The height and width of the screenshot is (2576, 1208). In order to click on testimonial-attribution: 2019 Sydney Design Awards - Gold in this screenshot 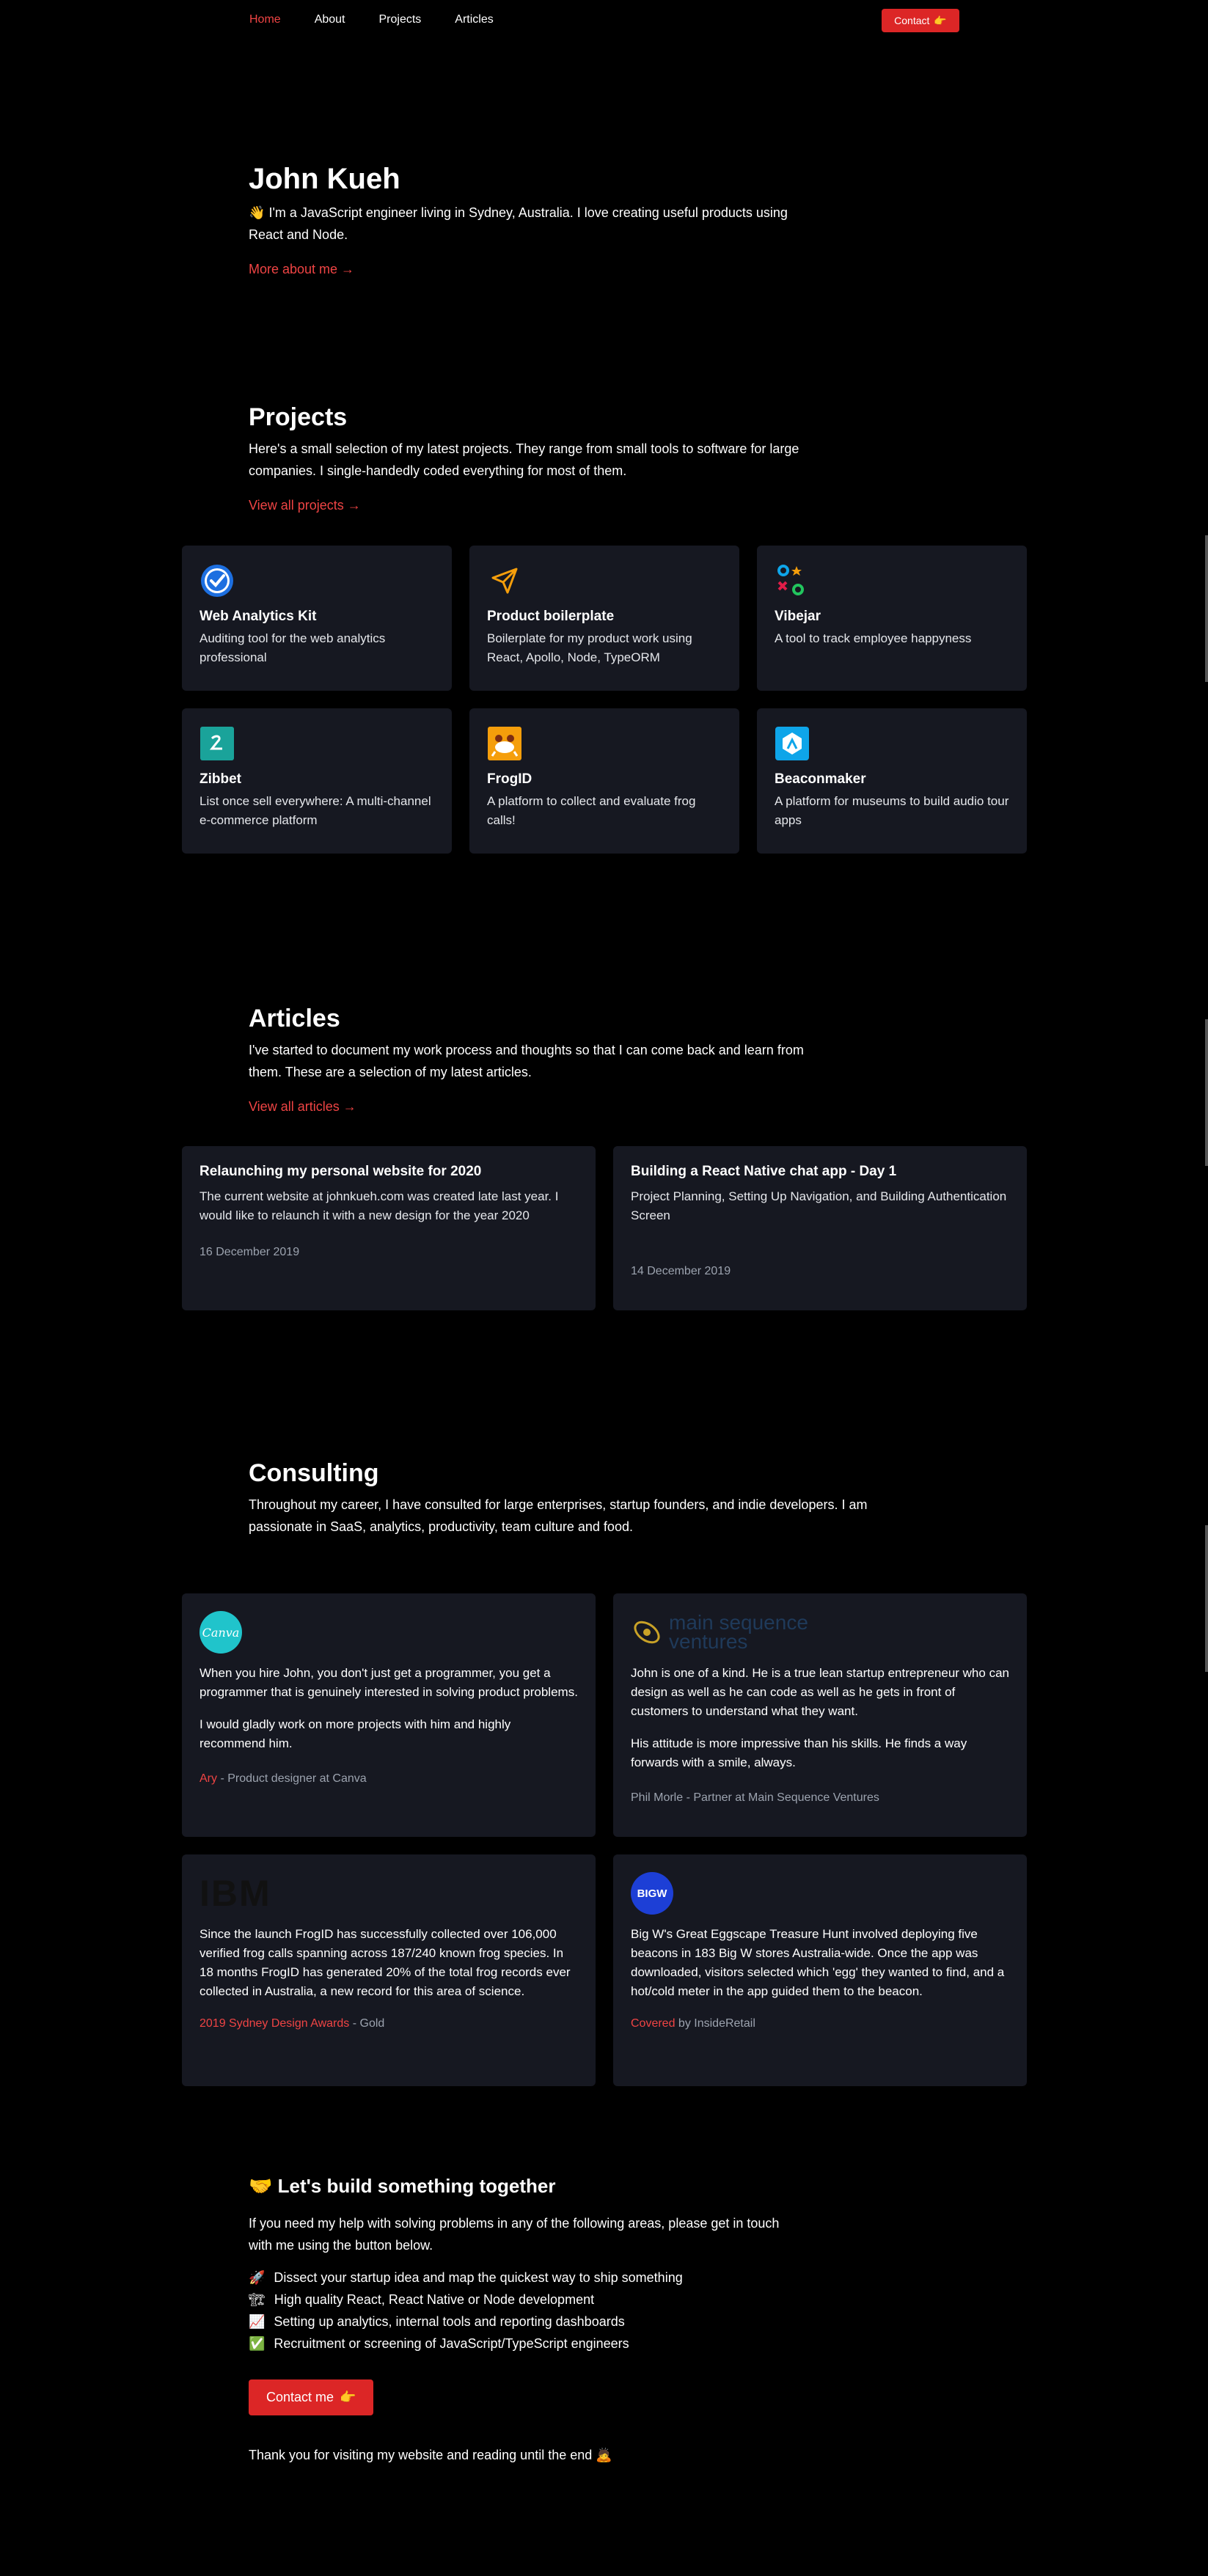, I will do `click(292, 2024)`.